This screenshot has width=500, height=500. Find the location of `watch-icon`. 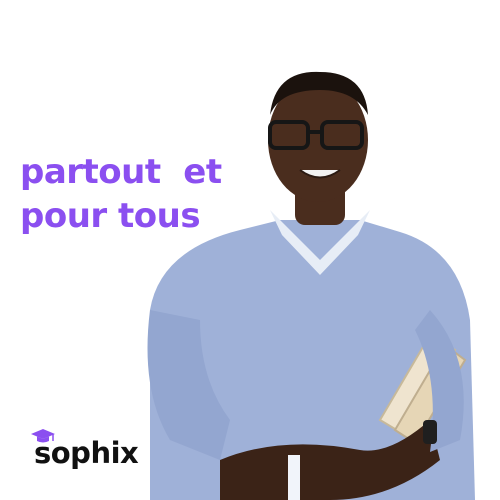

watch-icon is located at coordinates (430, 432).